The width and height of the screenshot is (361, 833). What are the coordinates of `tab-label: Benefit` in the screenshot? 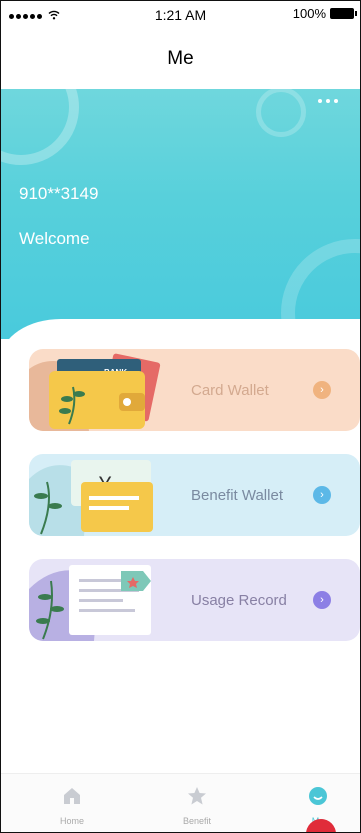 It's located at (197, 821).